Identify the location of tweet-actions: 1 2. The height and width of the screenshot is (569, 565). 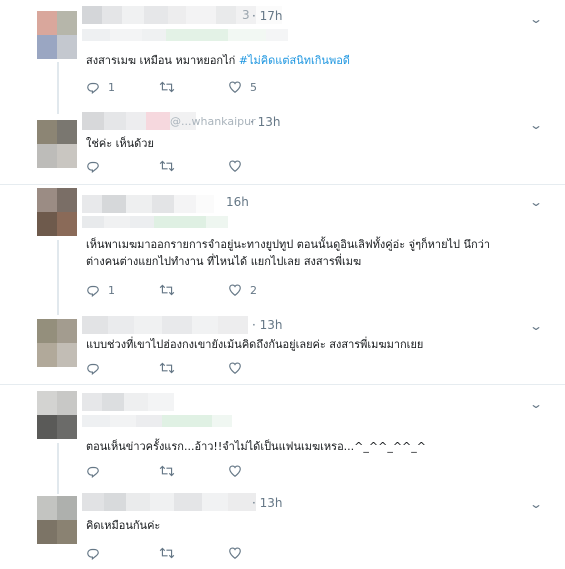
(186, 292).